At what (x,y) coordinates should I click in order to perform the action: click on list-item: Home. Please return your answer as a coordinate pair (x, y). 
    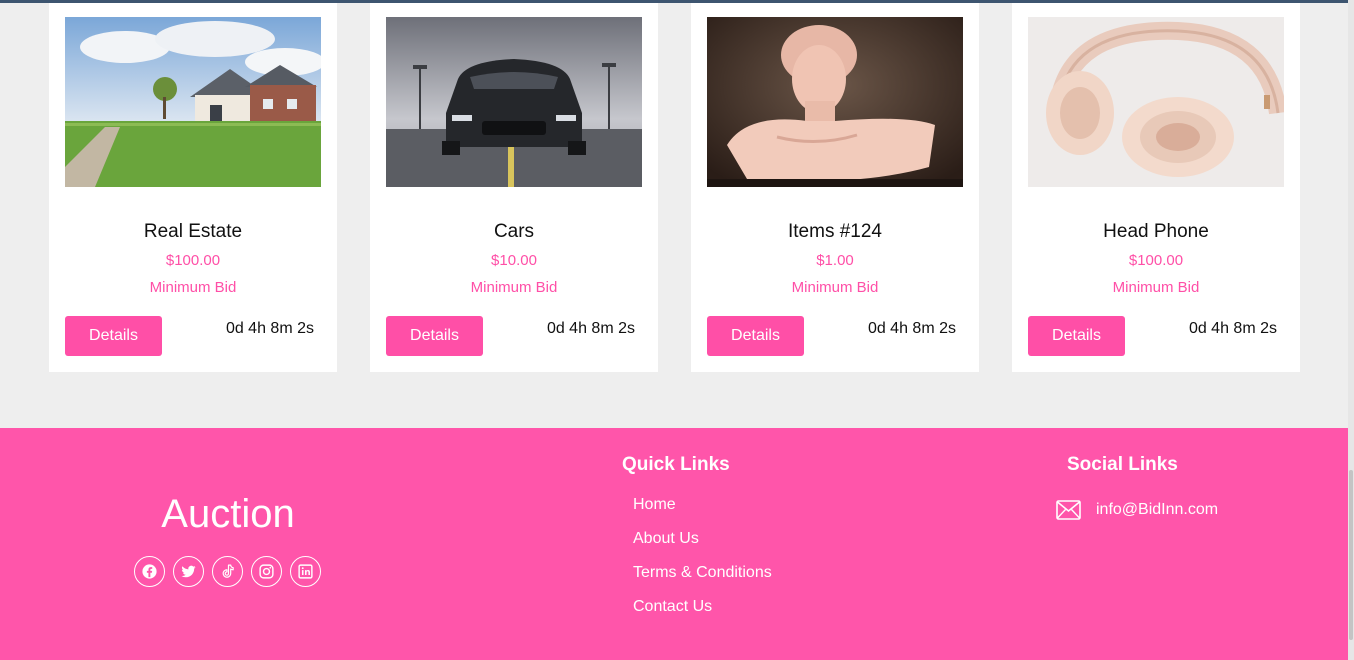
    Looking at the image, I should click on (702, 513).